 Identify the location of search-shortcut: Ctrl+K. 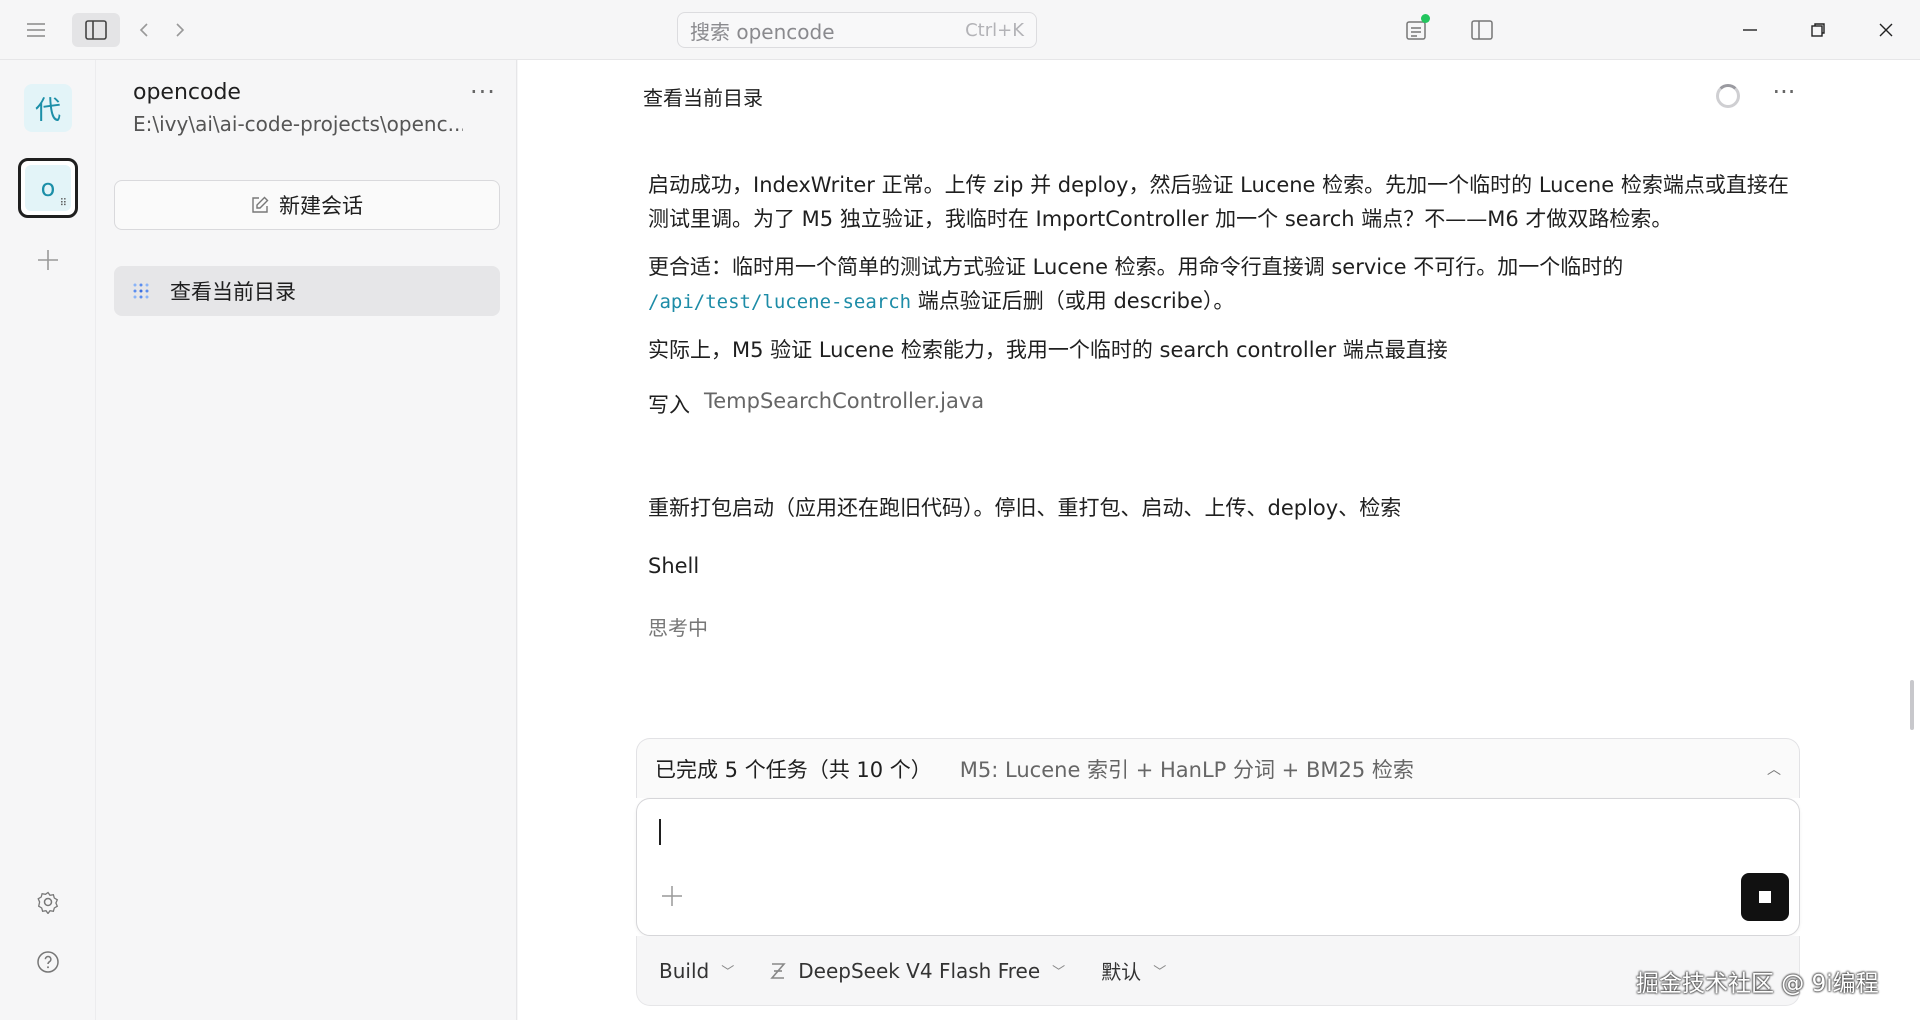
(994, 30).